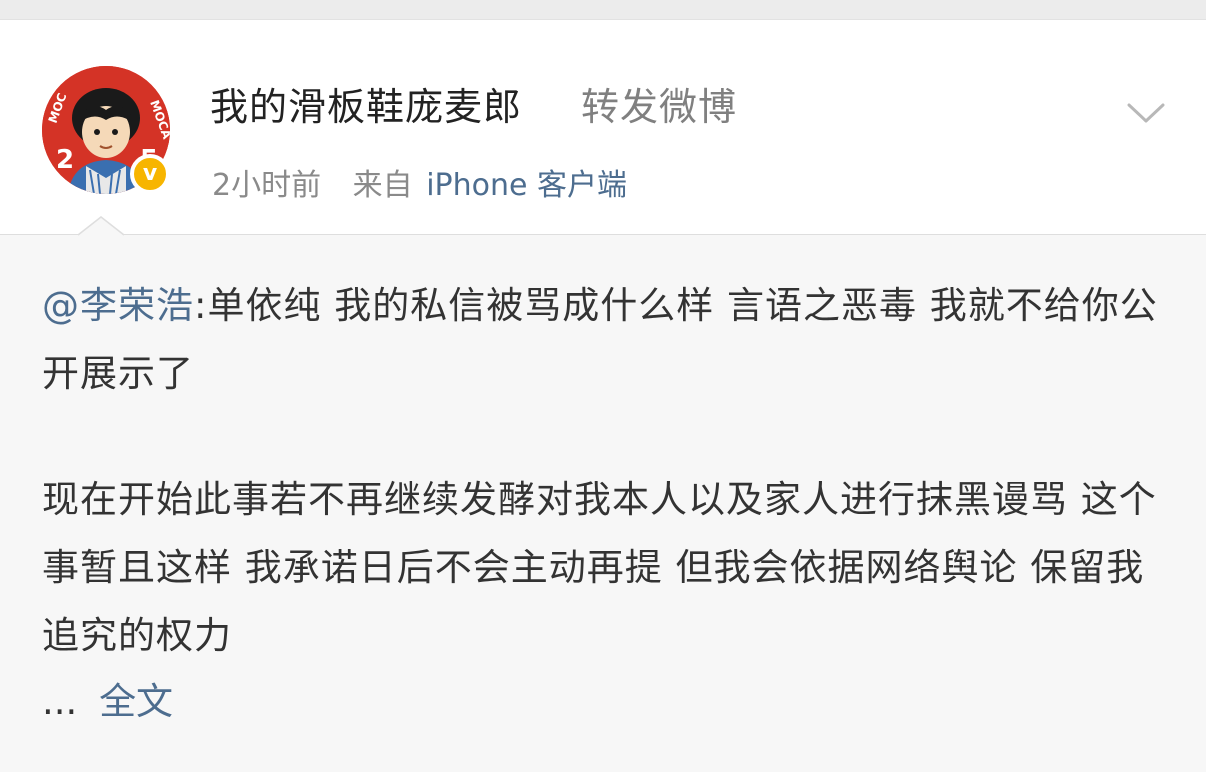  I want to click on retweet-more-line: ... 全文, so click(107, 702).